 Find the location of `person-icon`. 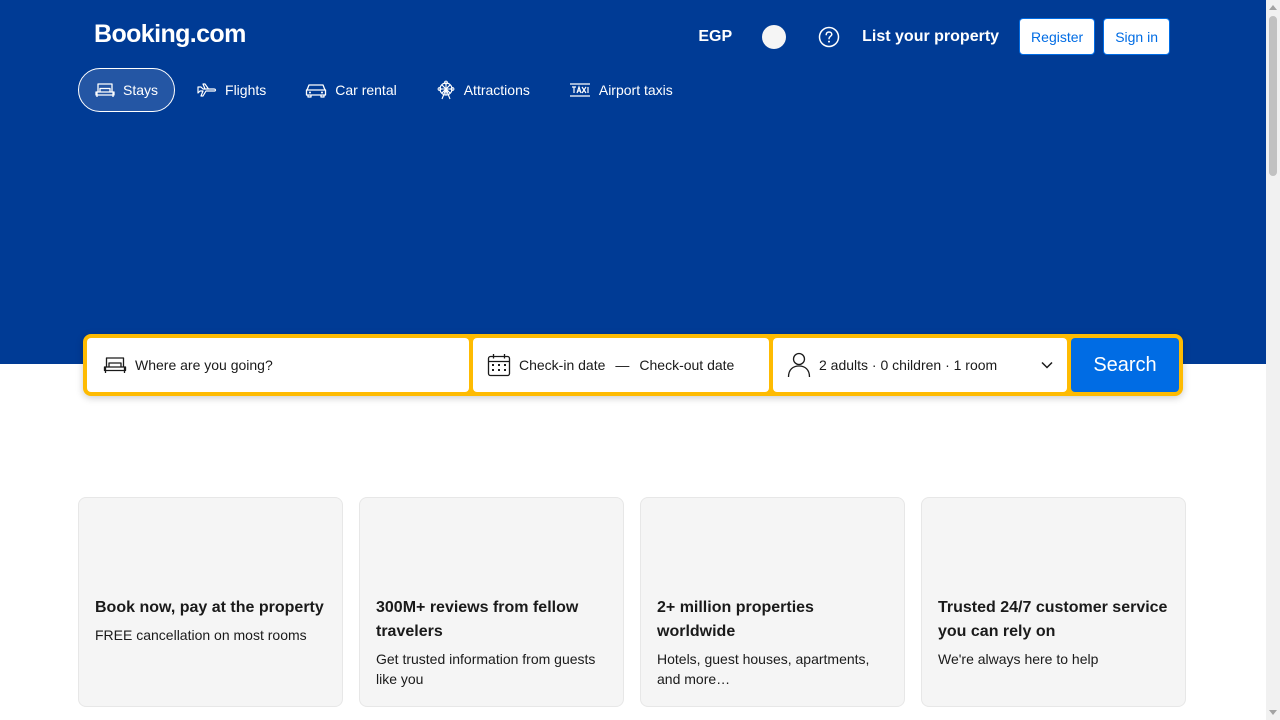

person-icon is located at coordinates (799, 365).